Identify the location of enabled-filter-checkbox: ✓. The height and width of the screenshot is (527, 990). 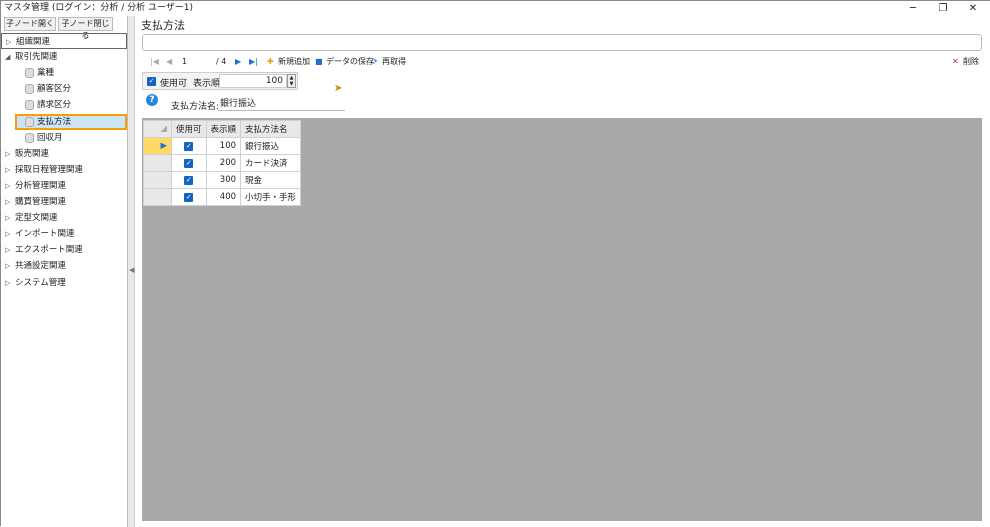
(151, 81).